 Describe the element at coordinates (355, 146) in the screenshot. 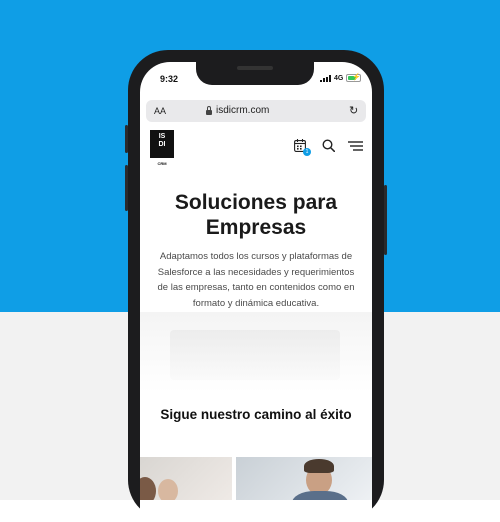

I see `menu-icon` at that location.